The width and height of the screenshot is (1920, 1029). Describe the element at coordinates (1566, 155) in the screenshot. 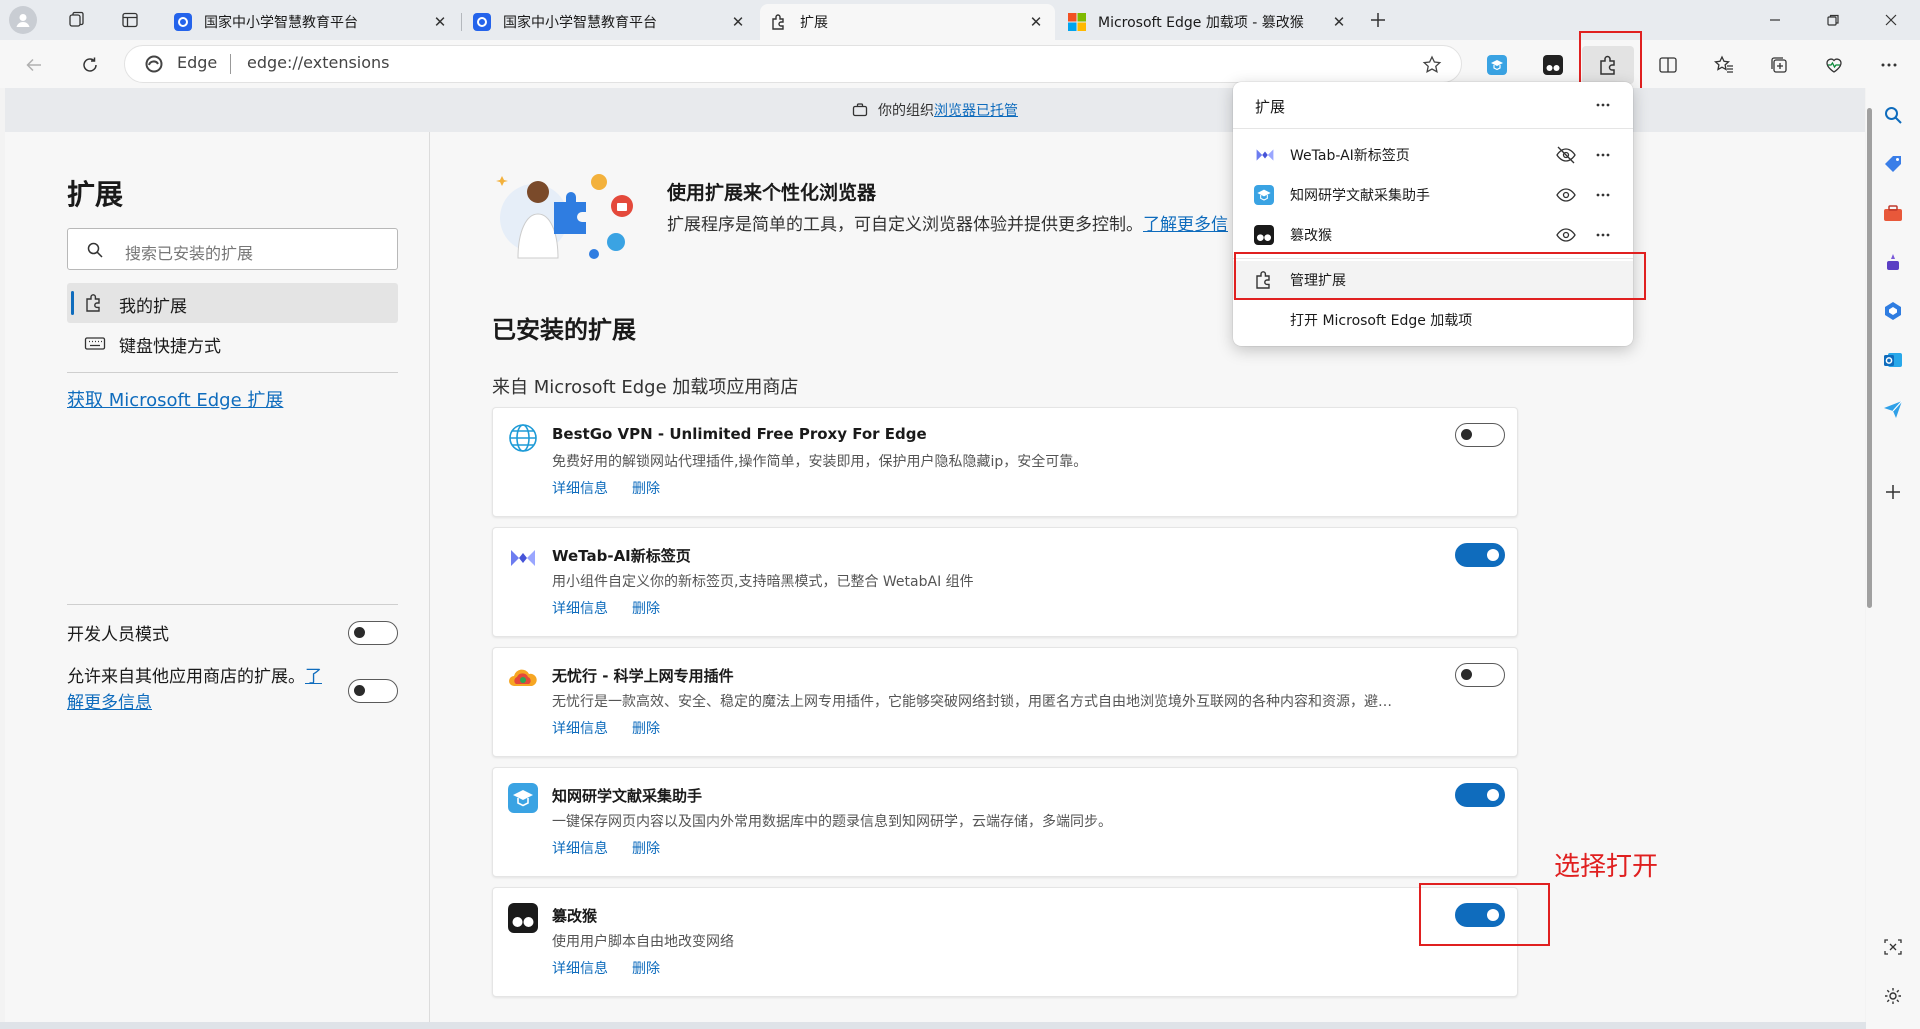

I see `eye-hidden-icon` at that location.